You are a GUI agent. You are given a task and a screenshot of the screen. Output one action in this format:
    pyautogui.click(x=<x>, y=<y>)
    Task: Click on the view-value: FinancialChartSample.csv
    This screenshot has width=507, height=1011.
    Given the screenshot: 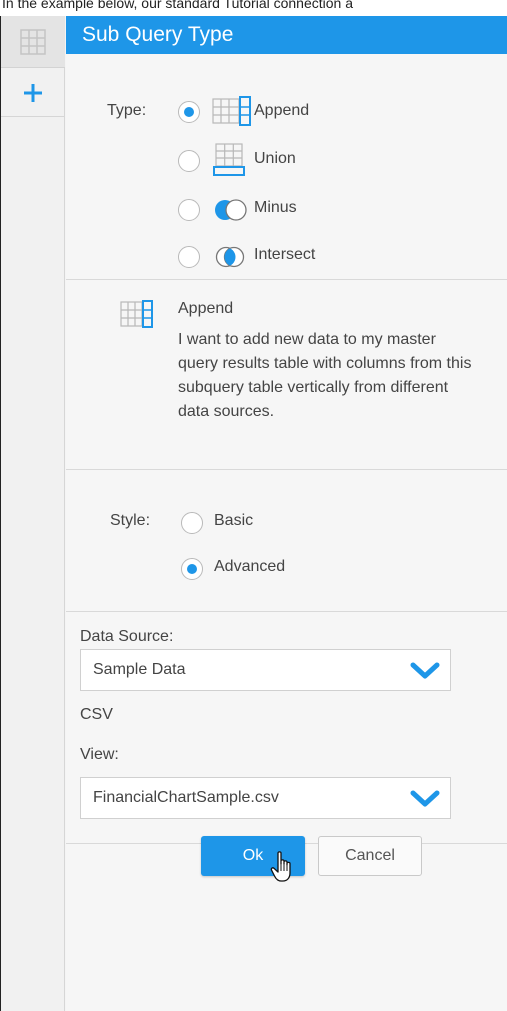 What is the action you would take?
    pyautogui.click(x=186, y=797)
    